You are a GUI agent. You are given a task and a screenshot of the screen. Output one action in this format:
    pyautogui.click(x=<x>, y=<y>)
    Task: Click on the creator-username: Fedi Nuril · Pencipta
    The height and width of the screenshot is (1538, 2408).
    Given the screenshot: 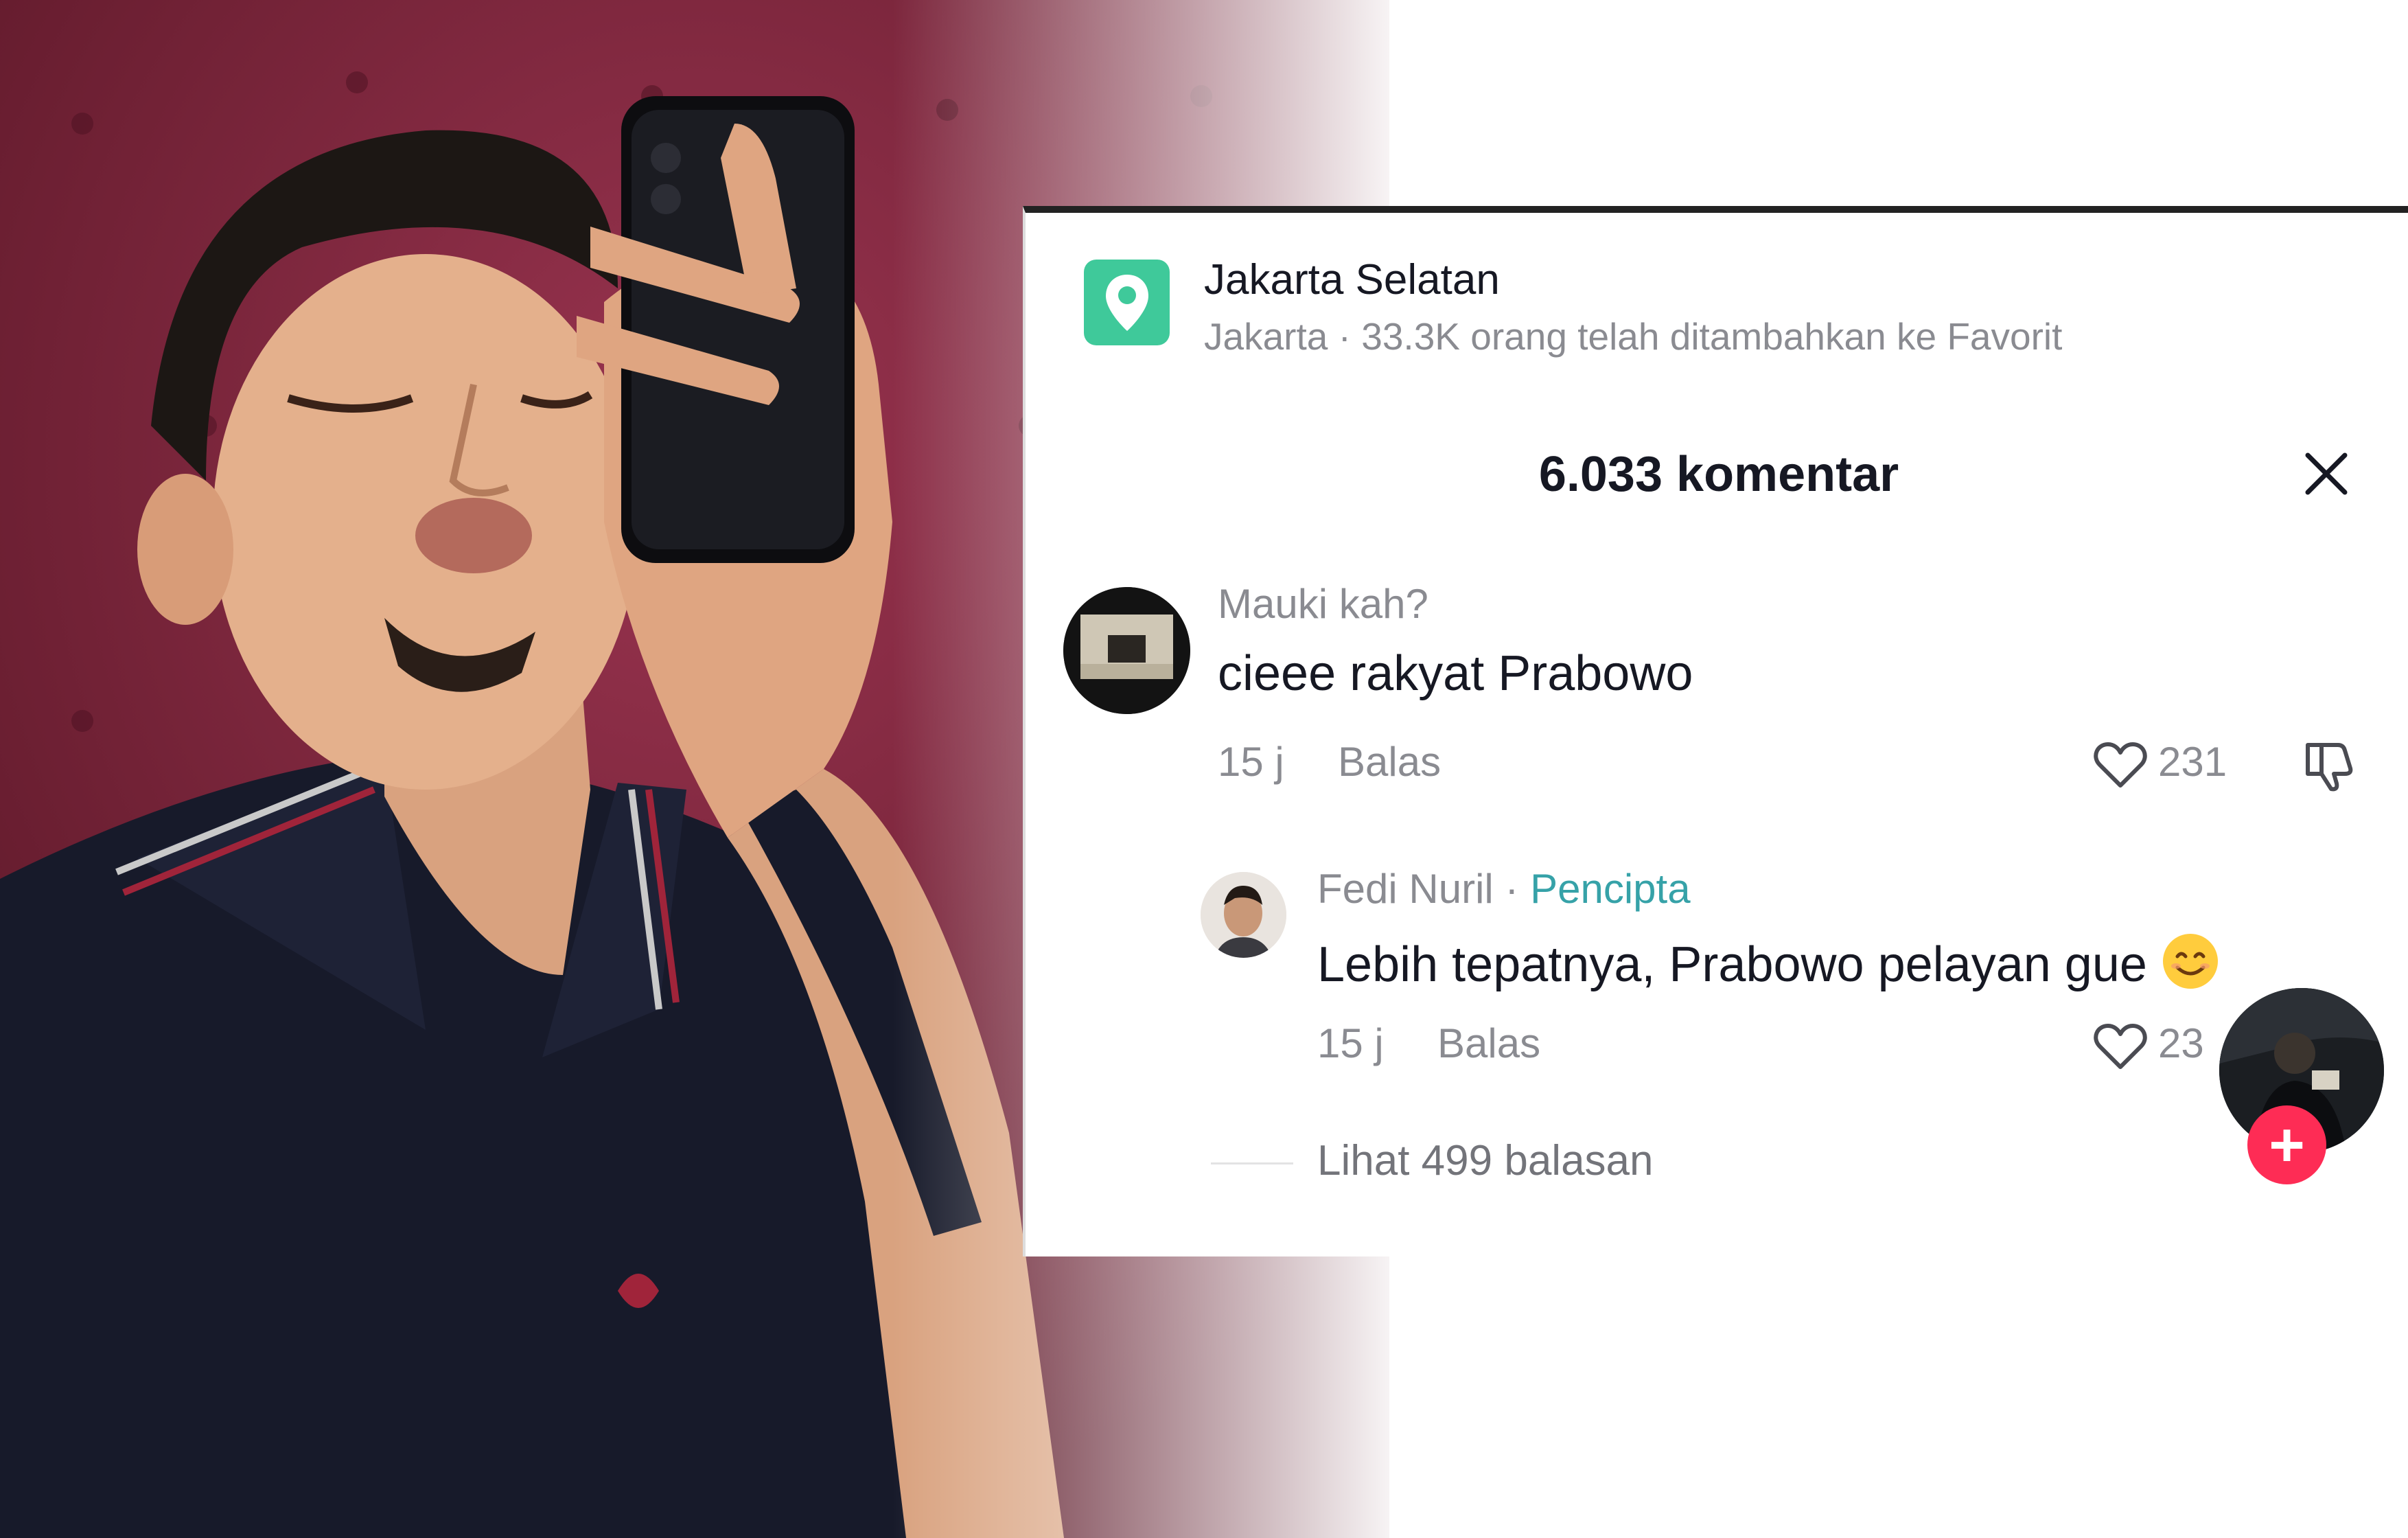 What is the action you would take?
    pyautogui.click(x=1504, y=889)
    